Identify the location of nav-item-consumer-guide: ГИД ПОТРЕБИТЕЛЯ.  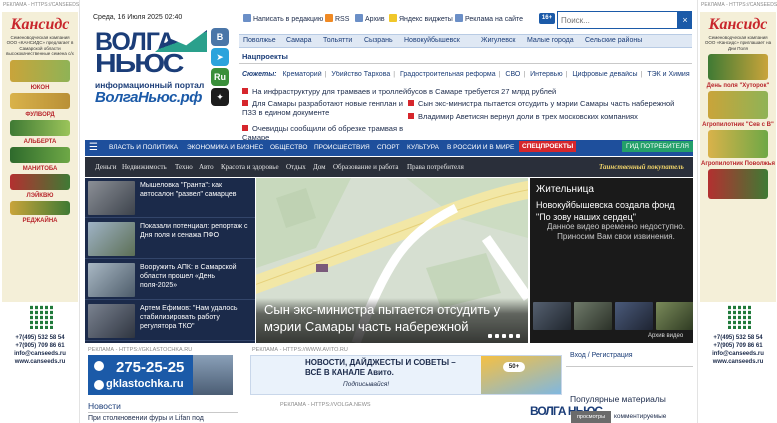
(657, 146).